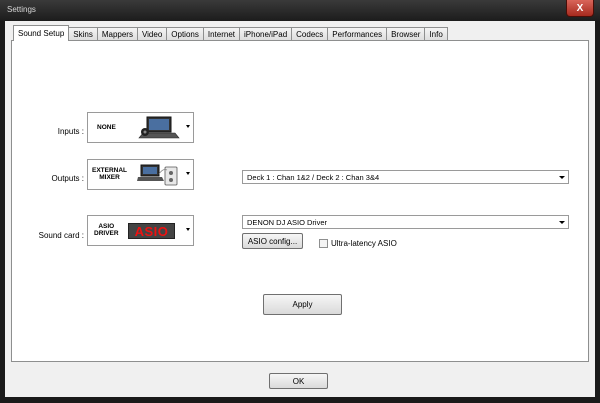 The height and width of the screenshot is (403, 600). Describe the element at coordinates (106, 226) in the screenshot. I see `sound-card-value-line1: ASIO` at that location.